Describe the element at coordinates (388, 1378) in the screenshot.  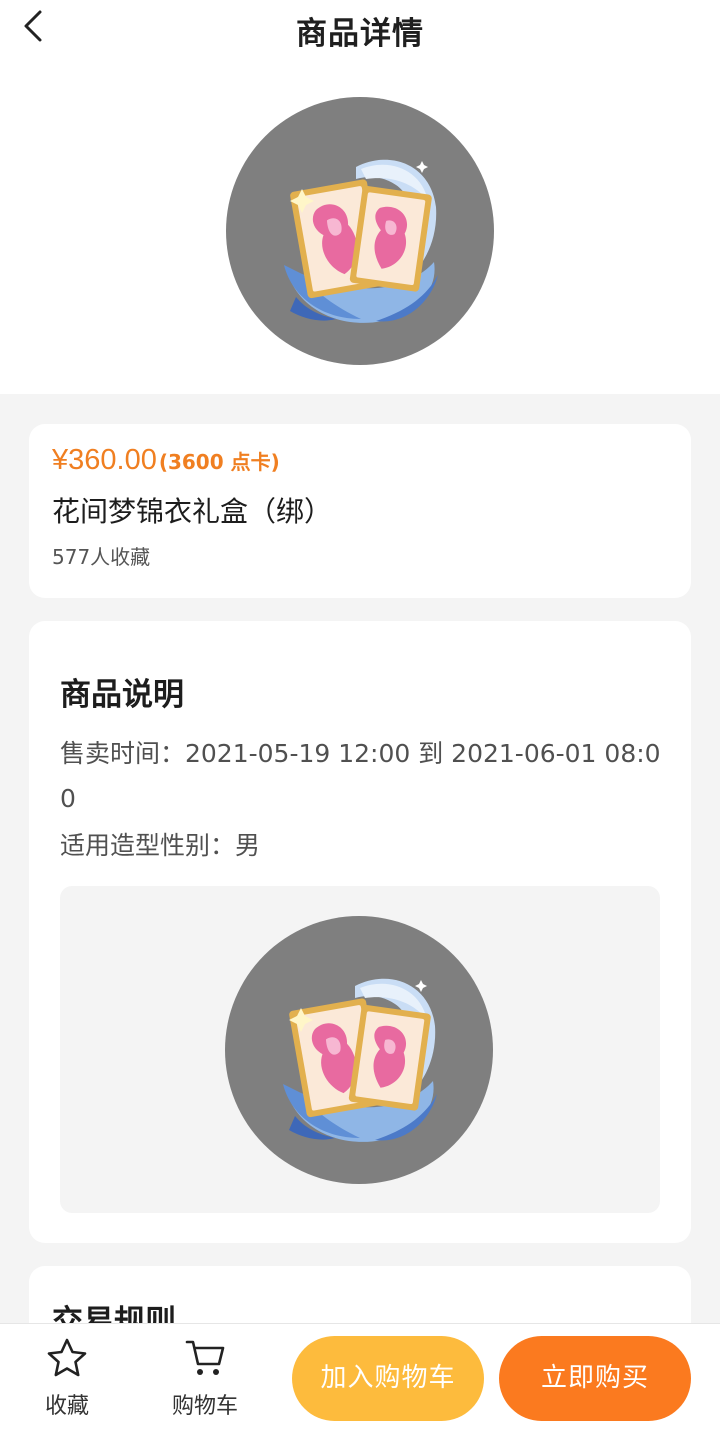
I see `add-to-cart-button: 加入购物车` at that location.